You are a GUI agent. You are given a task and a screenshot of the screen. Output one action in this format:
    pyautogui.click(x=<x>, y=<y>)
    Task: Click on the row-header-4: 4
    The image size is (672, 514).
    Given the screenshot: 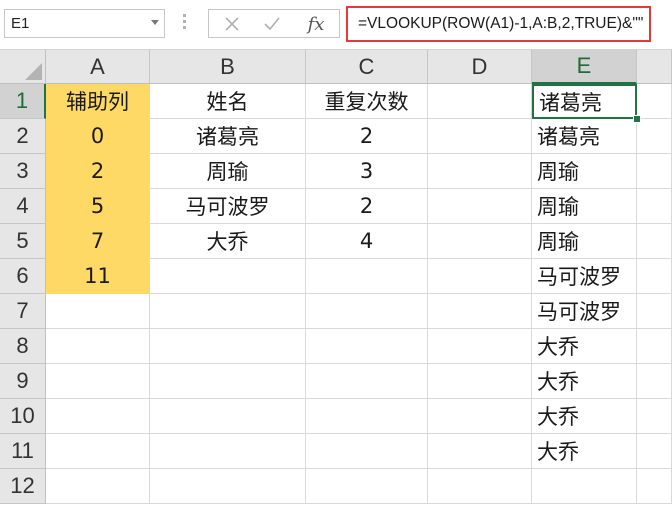 What is the action you would take?
    pyautogui.click(x=23, y=206)
    